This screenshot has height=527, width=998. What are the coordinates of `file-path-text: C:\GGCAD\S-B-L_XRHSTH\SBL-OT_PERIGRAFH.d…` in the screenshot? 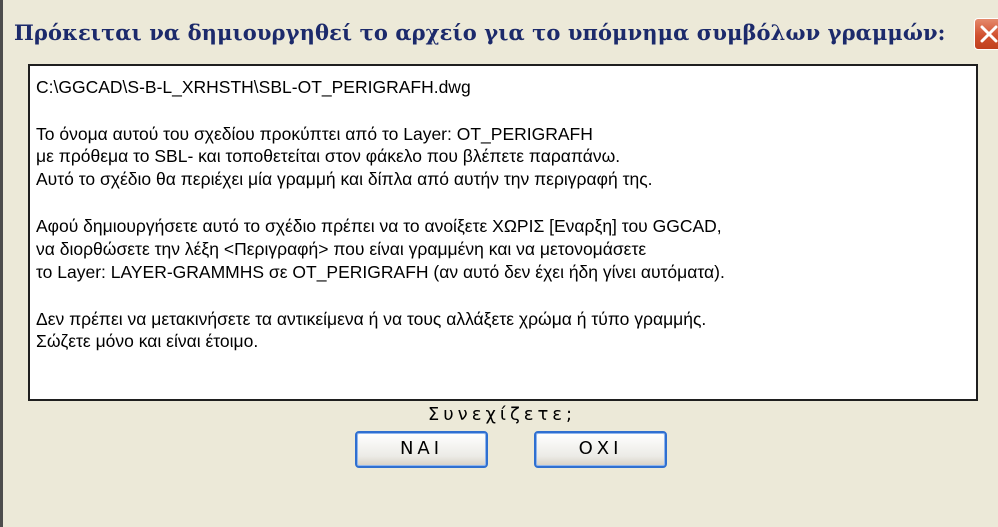 It's located at (253, 87).